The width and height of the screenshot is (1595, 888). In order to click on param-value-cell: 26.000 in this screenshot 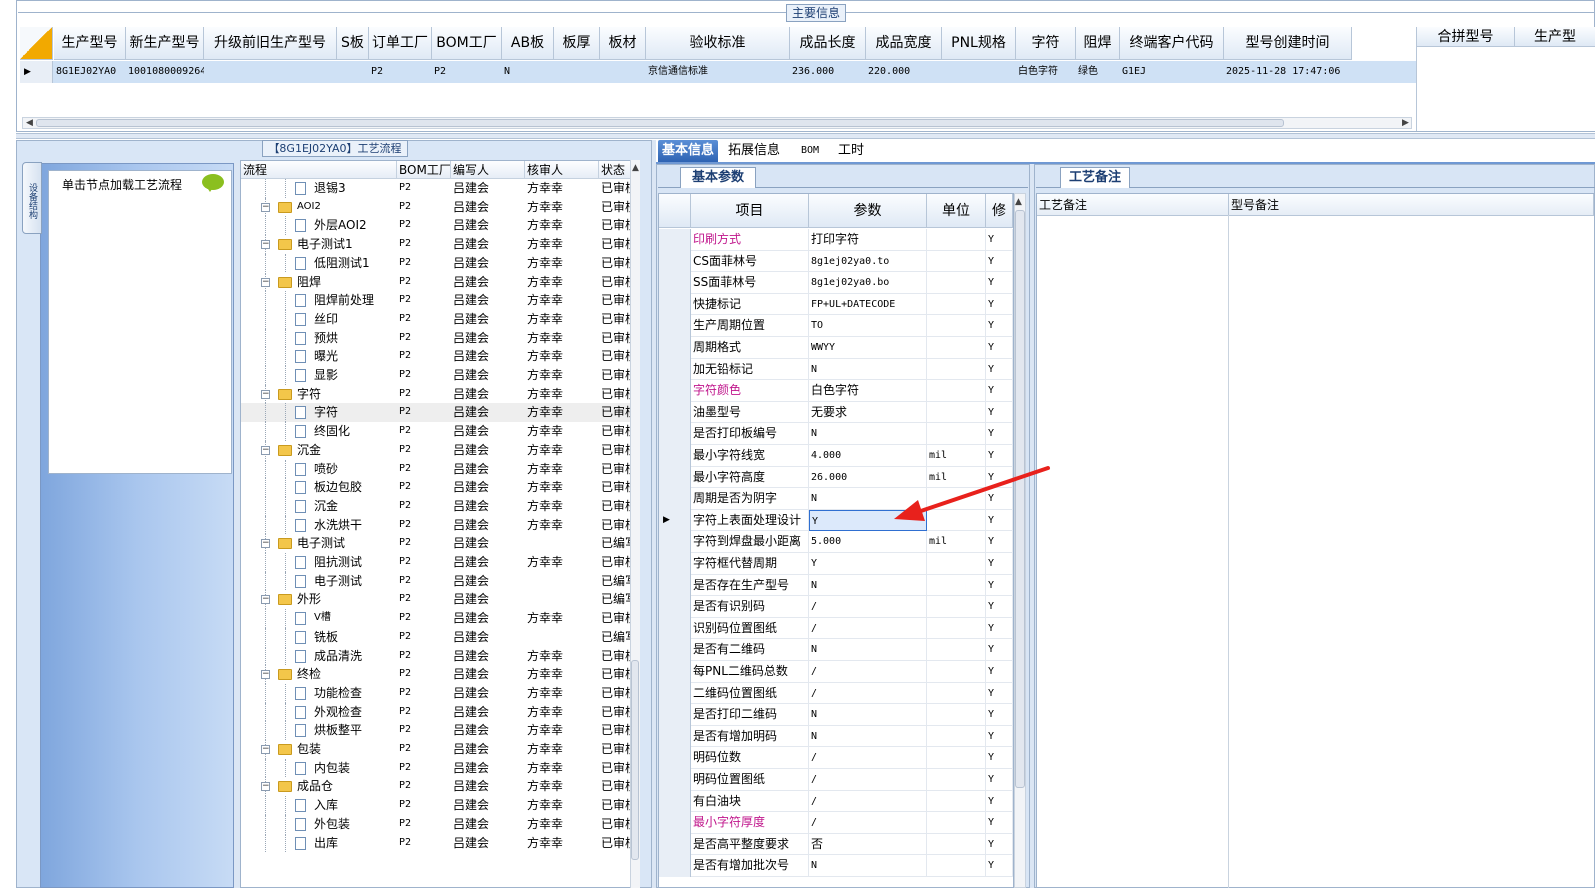, I will do `click(868, 477)`.